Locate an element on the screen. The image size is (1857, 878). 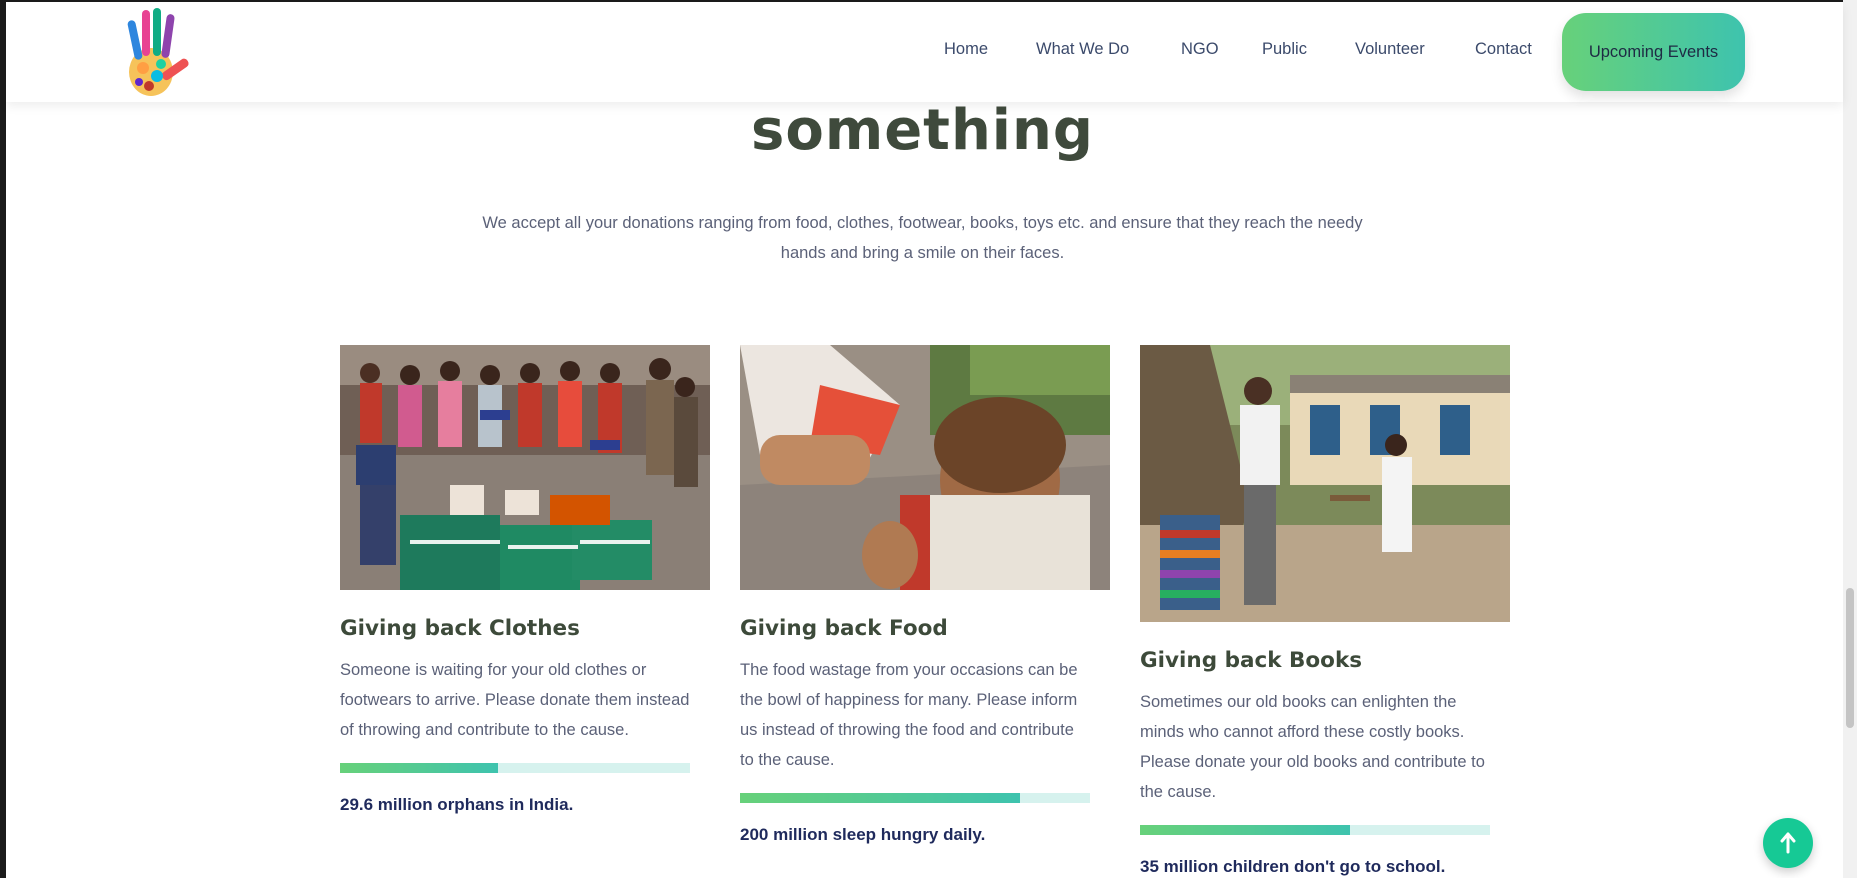
scrollbar-thumb is located at coordinates (1850, 658).